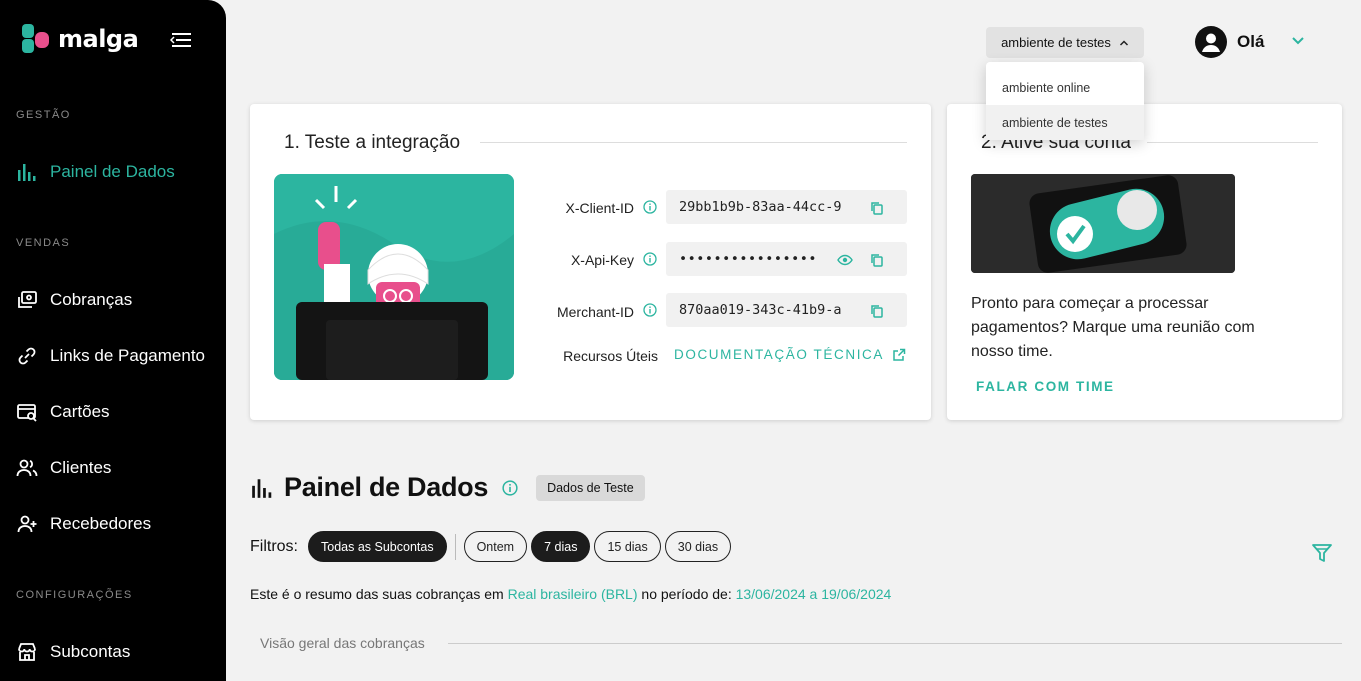  What do you see at coordinates (595, 312) in the screenshot?
I see `merchant-id-label: Merchant-ID` at bounding box center [595, 312].